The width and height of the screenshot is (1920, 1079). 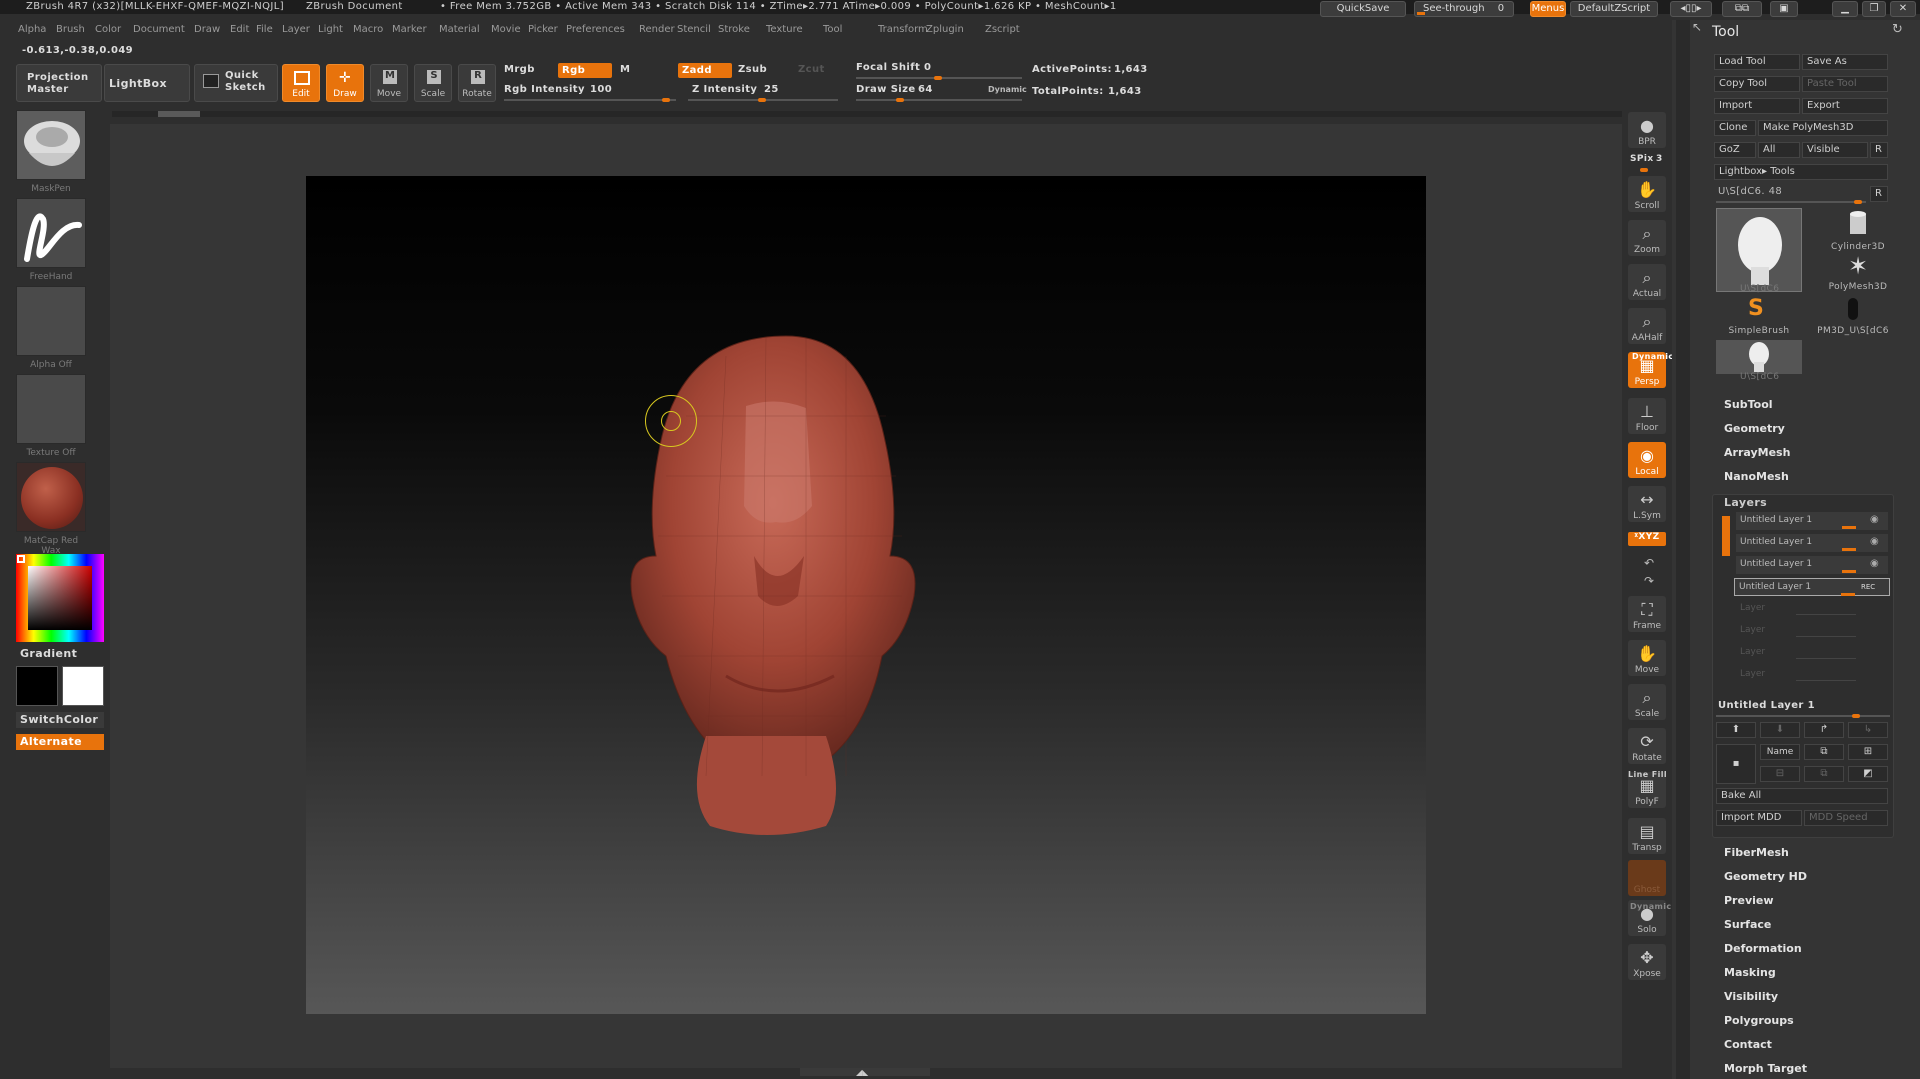 What do you see at coordinates (625, 69) in the screenshot?
I see `m-button: M` at bounding box center [625, 69].